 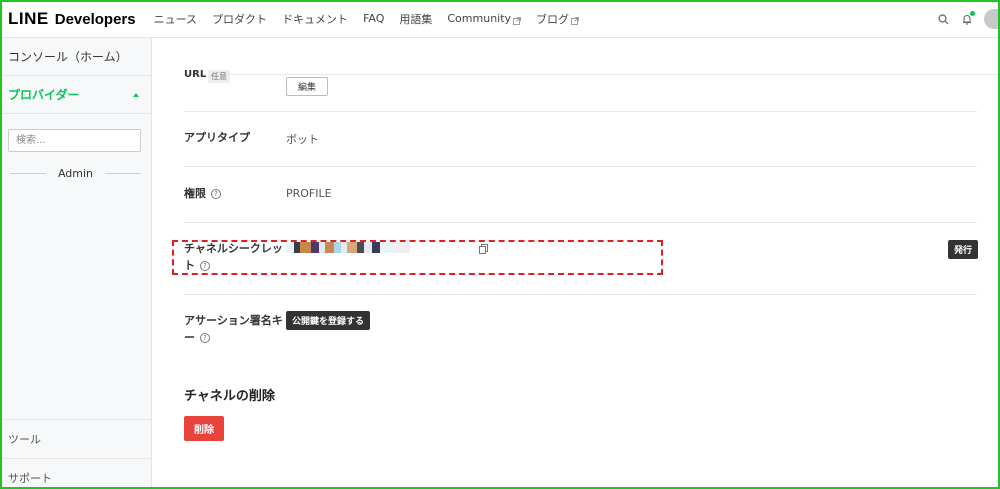 What do you see at coordinates (233, 320) in the screenshot?
I see `assertion-key-label-line1: アサーション署名キ` at bounding box center [233, 320].